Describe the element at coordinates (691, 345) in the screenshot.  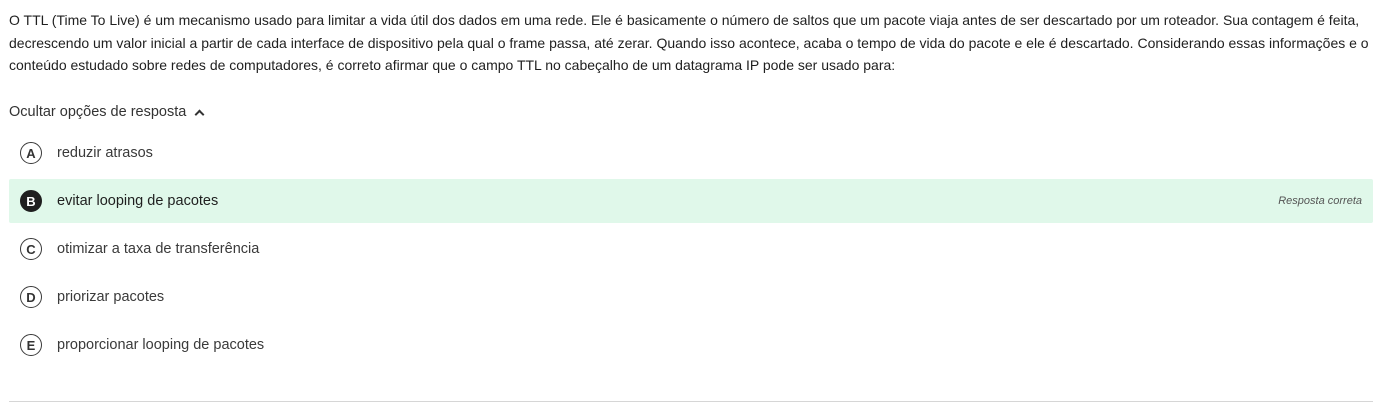
I see `option-e: E proporcionar looping de pacotes` at that location.